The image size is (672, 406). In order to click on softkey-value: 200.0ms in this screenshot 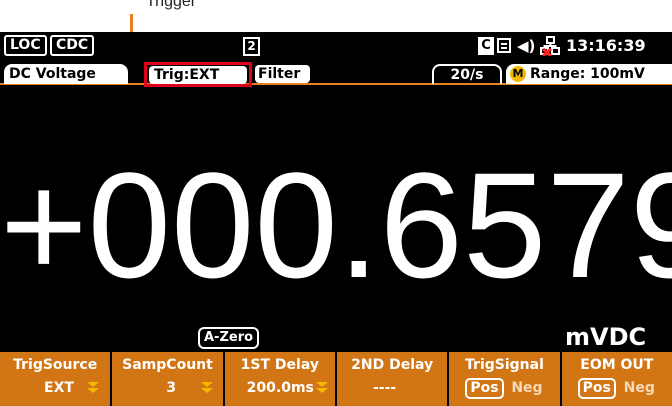, I will do `click(280, 388)`.